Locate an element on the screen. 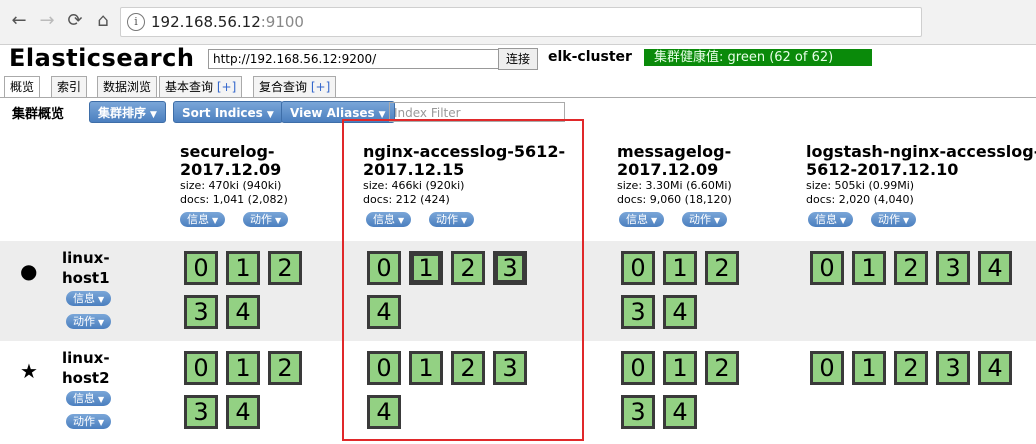 This screenshot has width=1036, height=444. cluster-url-input is located at coordinates (356, 59).